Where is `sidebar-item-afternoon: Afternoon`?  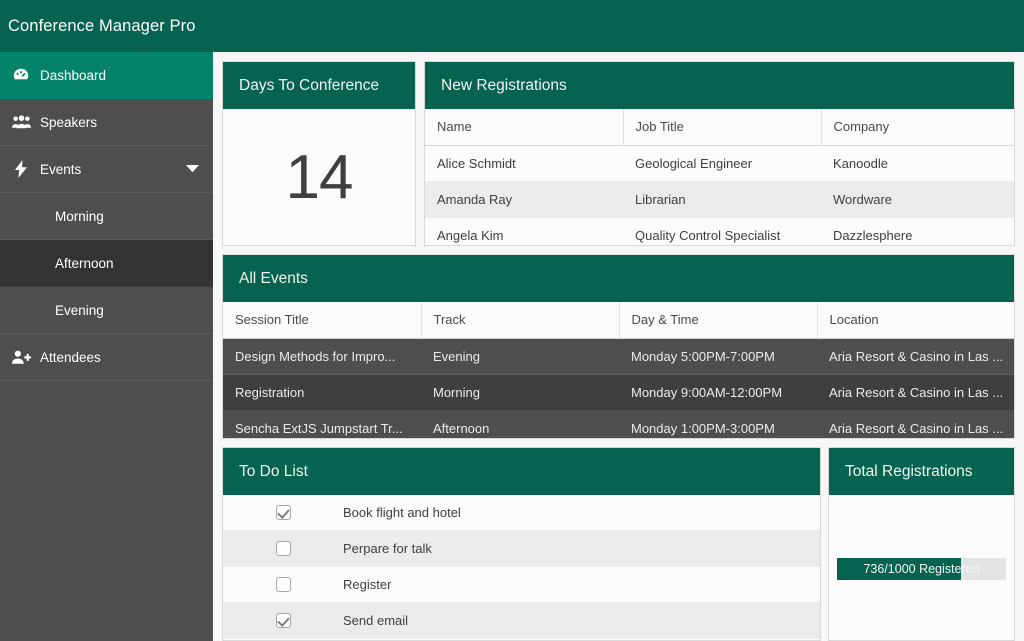
sidebar-item-afternoon: Afternoon is located at coordinates (106, 263).